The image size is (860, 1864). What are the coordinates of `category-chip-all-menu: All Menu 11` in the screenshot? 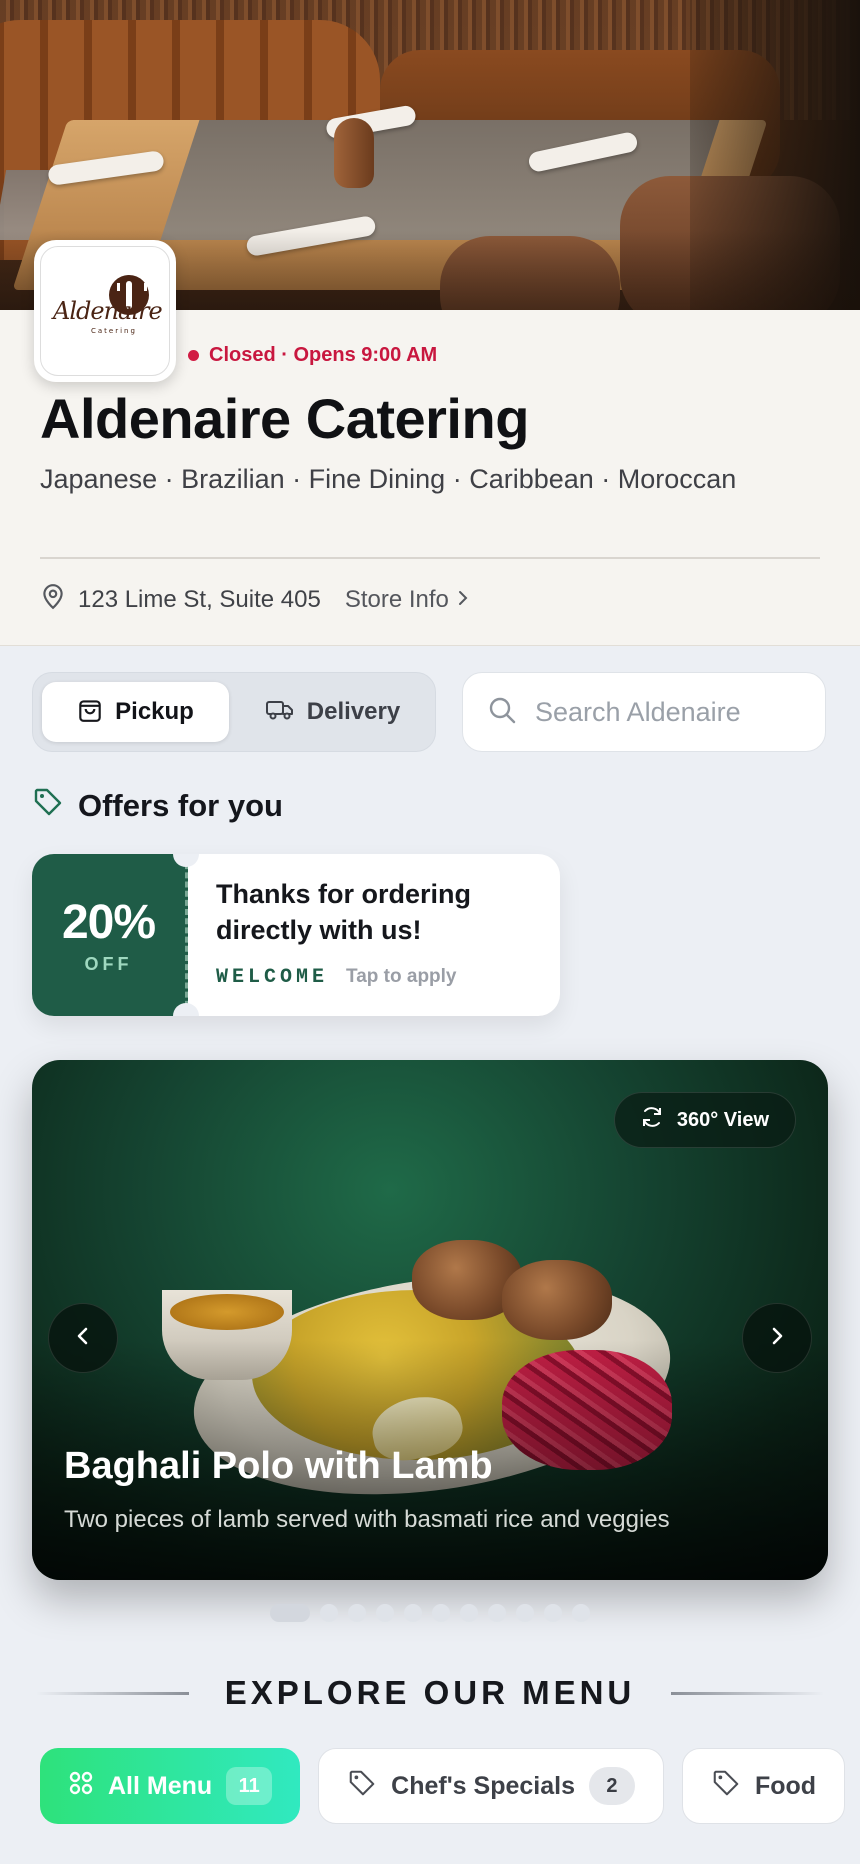 It's located at (170, 1786).